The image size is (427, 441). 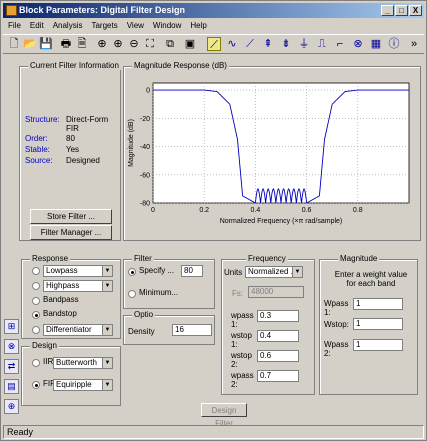 What do you see at coordinates (233, 272) in the screenshot?
I see `units-label: Units` at bounding box center [233, 272].